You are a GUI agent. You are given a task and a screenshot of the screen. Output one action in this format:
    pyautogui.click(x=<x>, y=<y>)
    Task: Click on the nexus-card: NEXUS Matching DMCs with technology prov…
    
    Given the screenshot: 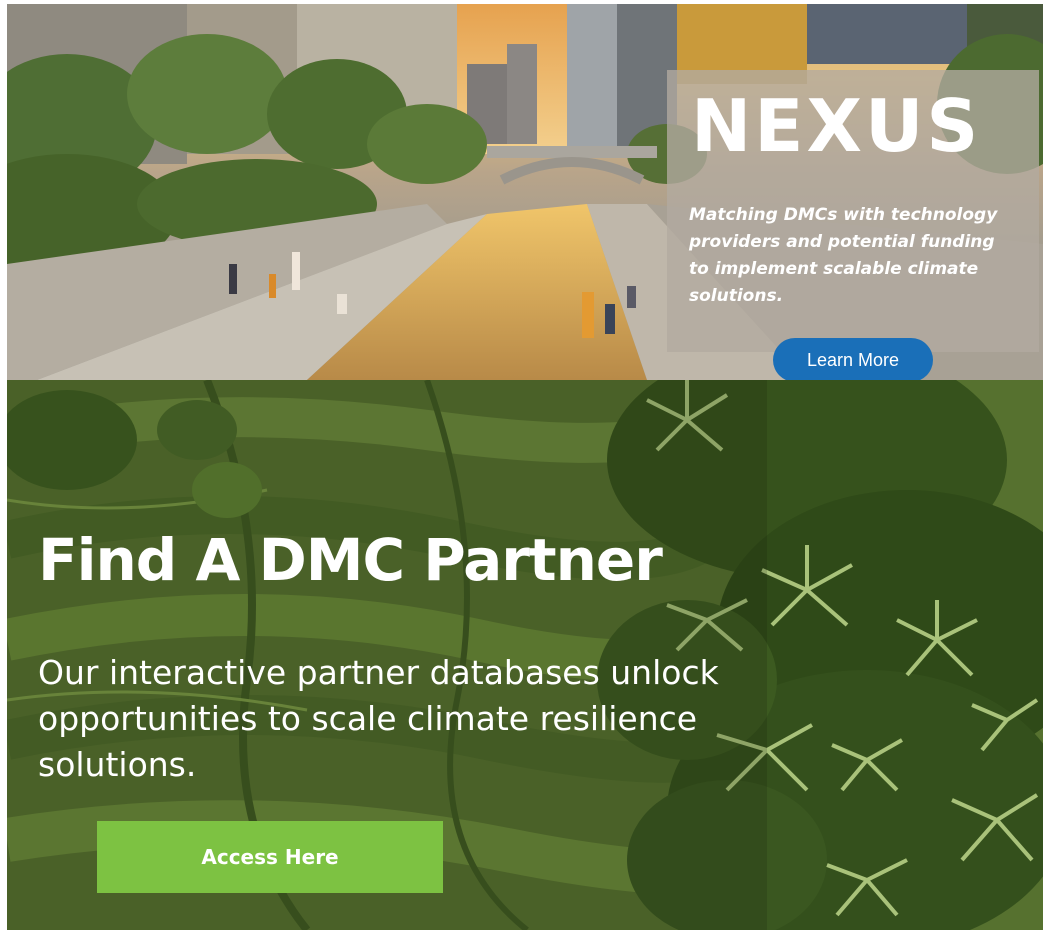 What is the action you would take?
    pyautogui.click(x=853, y=225)
    